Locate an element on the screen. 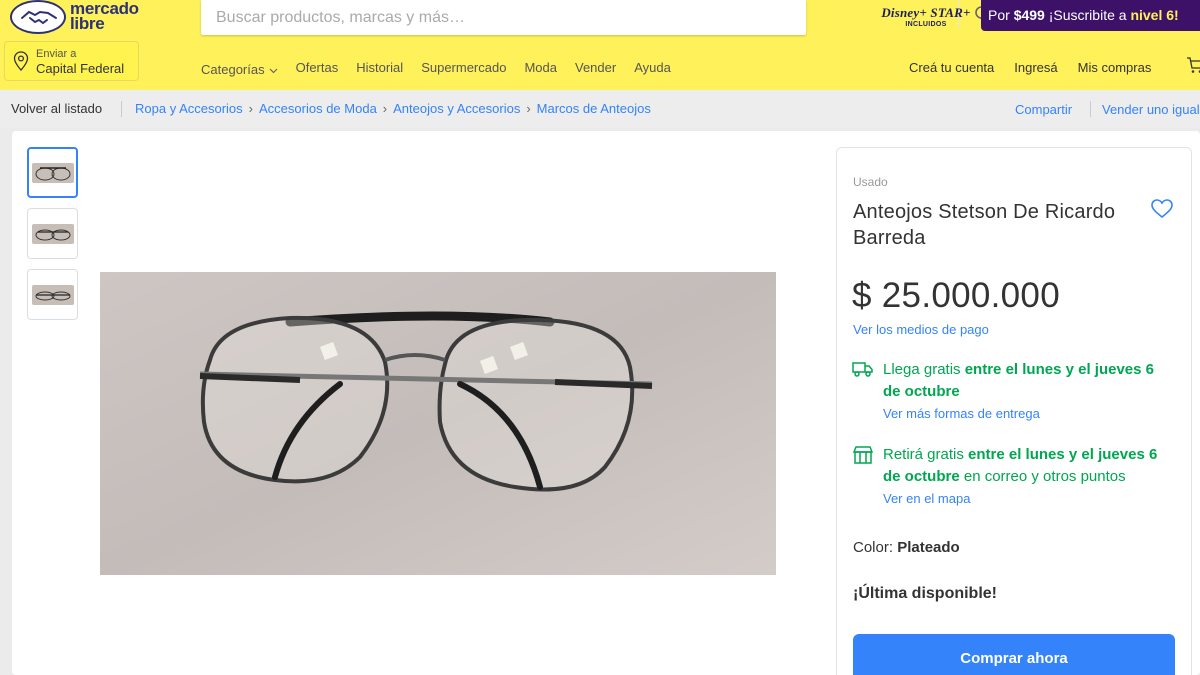  breadcrumb-item: Marcos de Anteojos is located at coordinates (594, 108).